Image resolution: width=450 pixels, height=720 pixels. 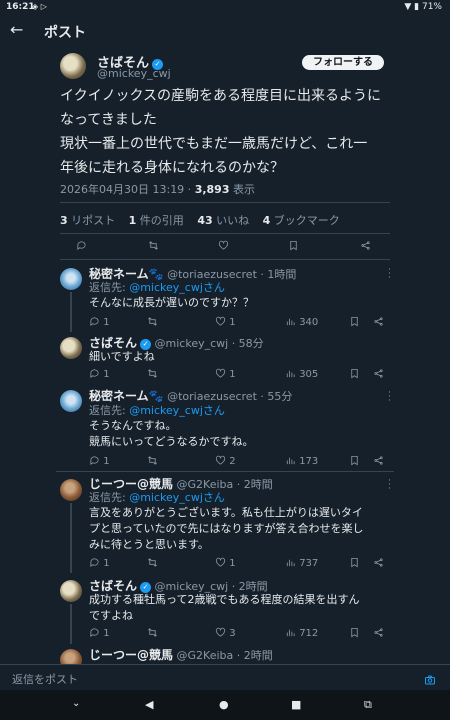 I want to click on like-icon: 3, so click(x=225, y=633).